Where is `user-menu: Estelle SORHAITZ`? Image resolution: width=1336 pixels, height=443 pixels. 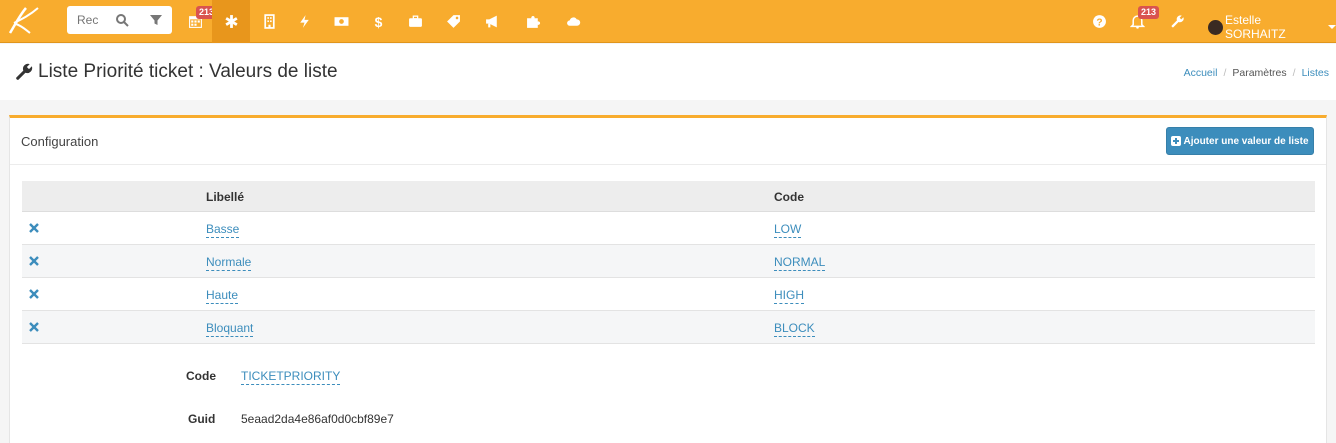 user-menu: Estelle SORHAITZ is located at coordinates (1272, 27).